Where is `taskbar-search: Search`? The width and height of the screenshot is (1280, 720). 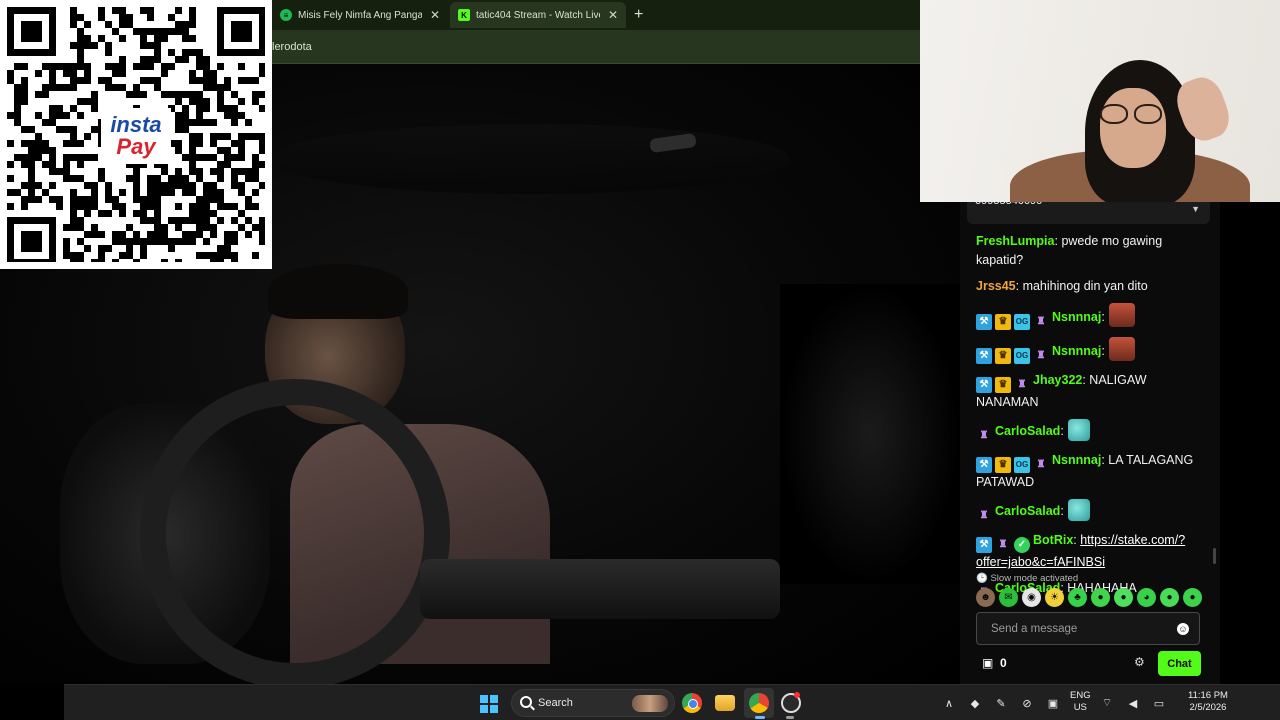 taskbar-search: Search is located at coordinates (593, 703).